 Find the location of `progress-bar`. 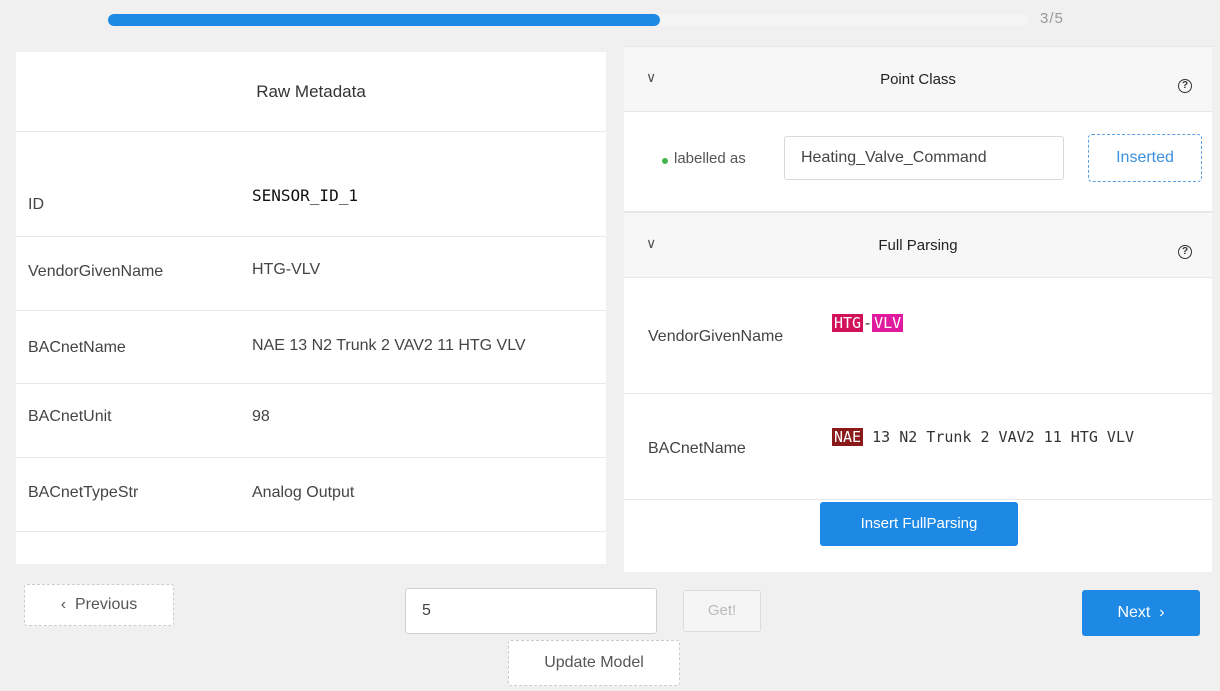

progress-bar is located at coordinates (568, 20).